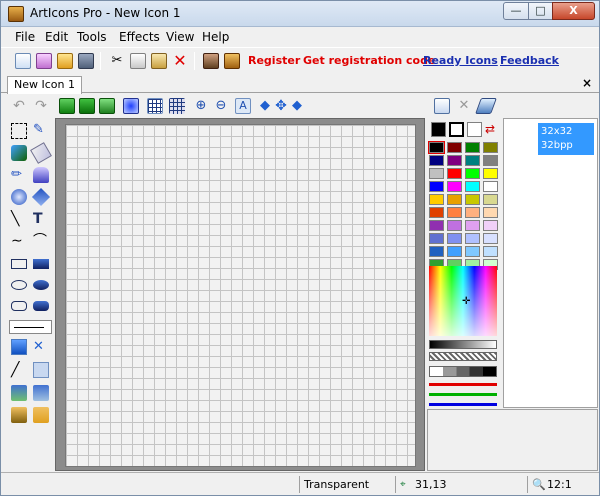 This screenshot has height=496, width=600. What do you see at coordinates (41, 175) in the screenshot?
I see `brush-icon` at bounding box center [41, 175].